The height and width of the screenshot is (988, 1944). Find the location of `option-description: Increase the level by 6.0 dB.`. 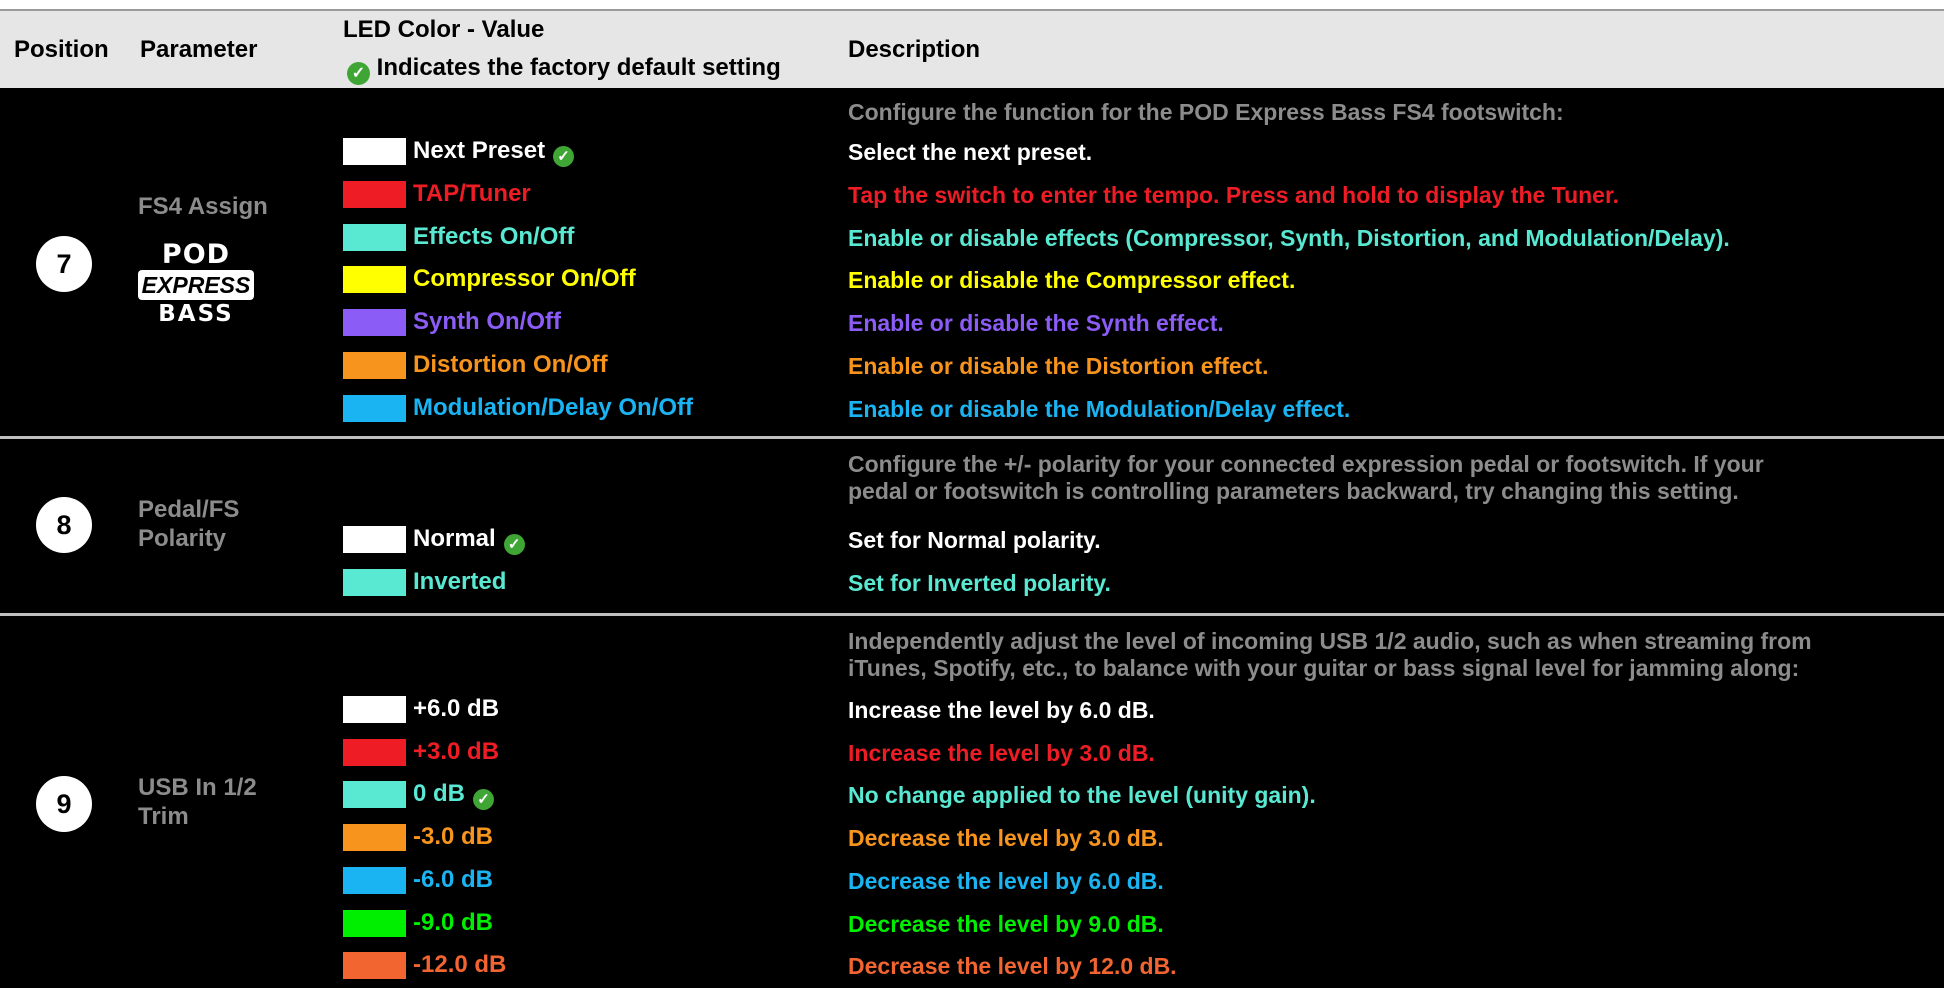

option-description: Increase the level by 6.0 dB. is located at coordinates (1001, 710).